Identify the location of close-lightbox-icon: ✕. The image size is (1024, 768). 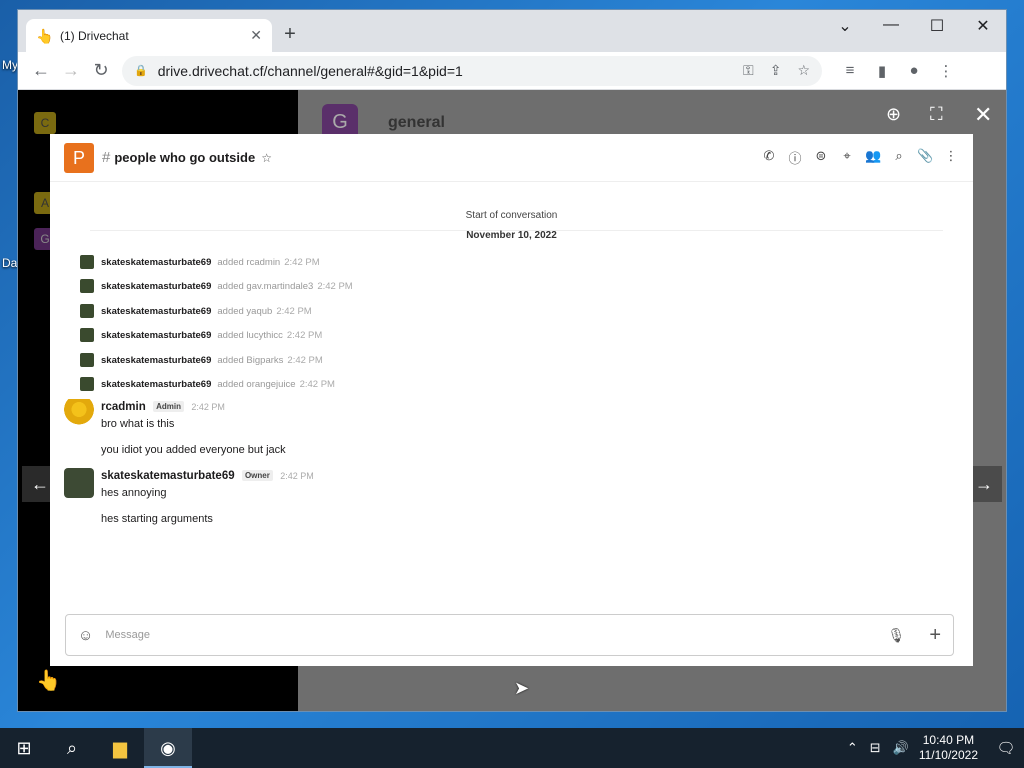
(983, 115).